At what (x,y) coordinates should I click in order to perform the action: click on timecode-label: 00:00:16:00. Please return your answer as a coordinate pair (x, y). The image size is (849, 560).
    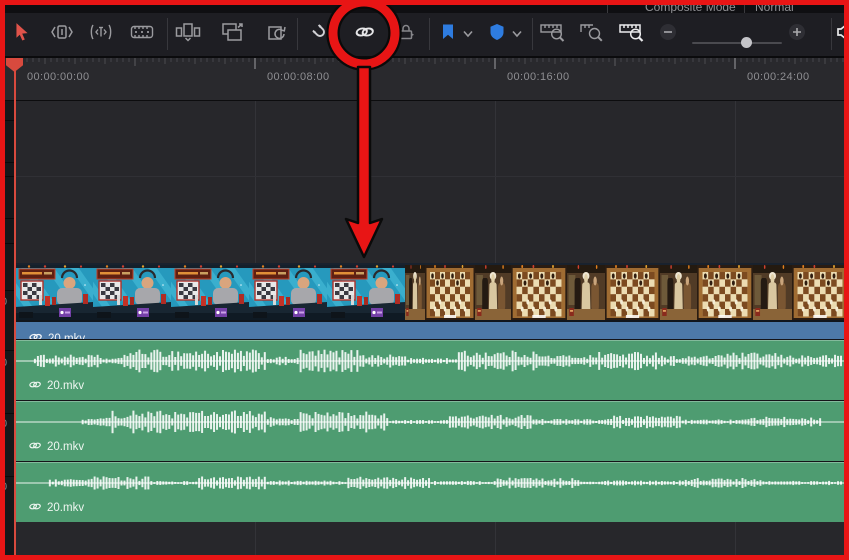
    Looking at the image, I should click on (538, 77).